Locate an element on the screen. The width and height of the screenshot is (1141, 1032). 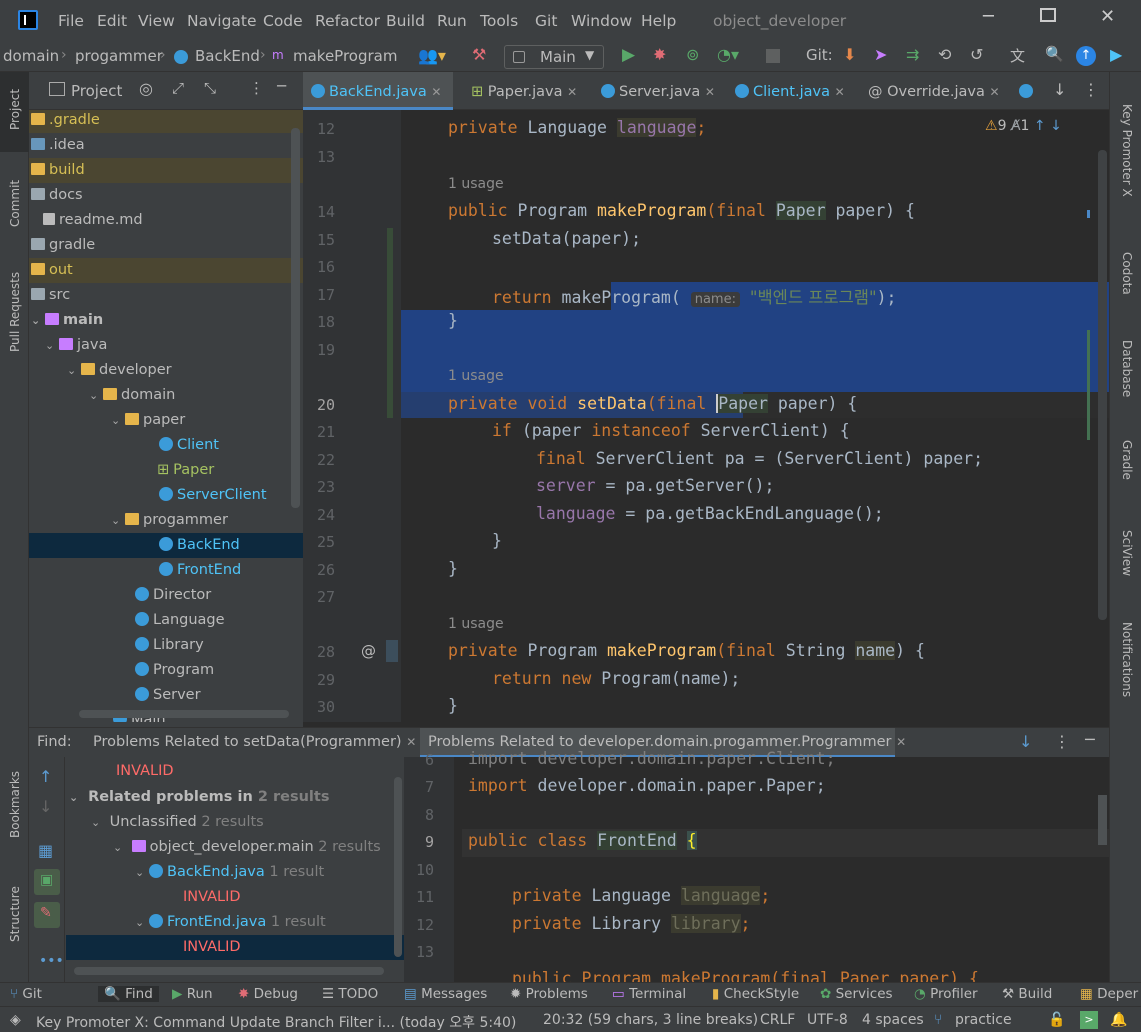
tab-paper: ⊞ Paper.java ✕ is located at coordinates (525, 91).